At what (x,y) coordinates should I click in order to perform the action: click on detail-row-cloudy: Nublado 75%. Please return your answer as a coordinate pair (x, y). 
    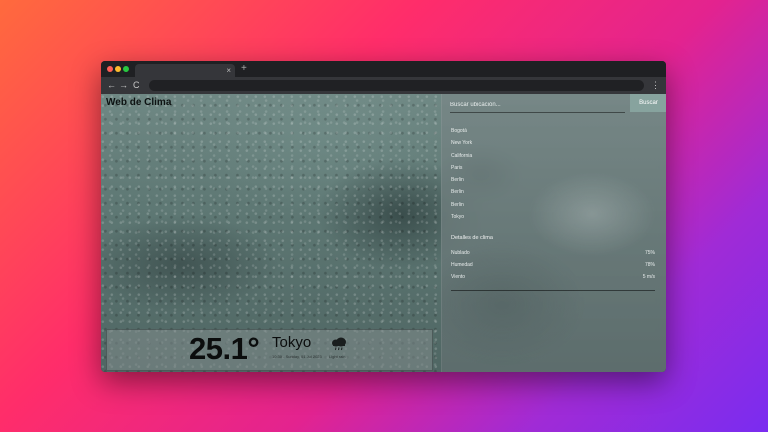
    Looking at the image, I should click on (553, 253).